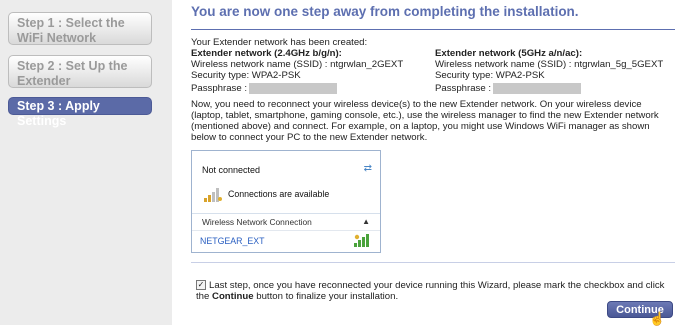 The image size is (675, 327). Describe the element at coordinates (279, 194) in the screenshot. I see `connections-available-label: Connections are available` at that location.